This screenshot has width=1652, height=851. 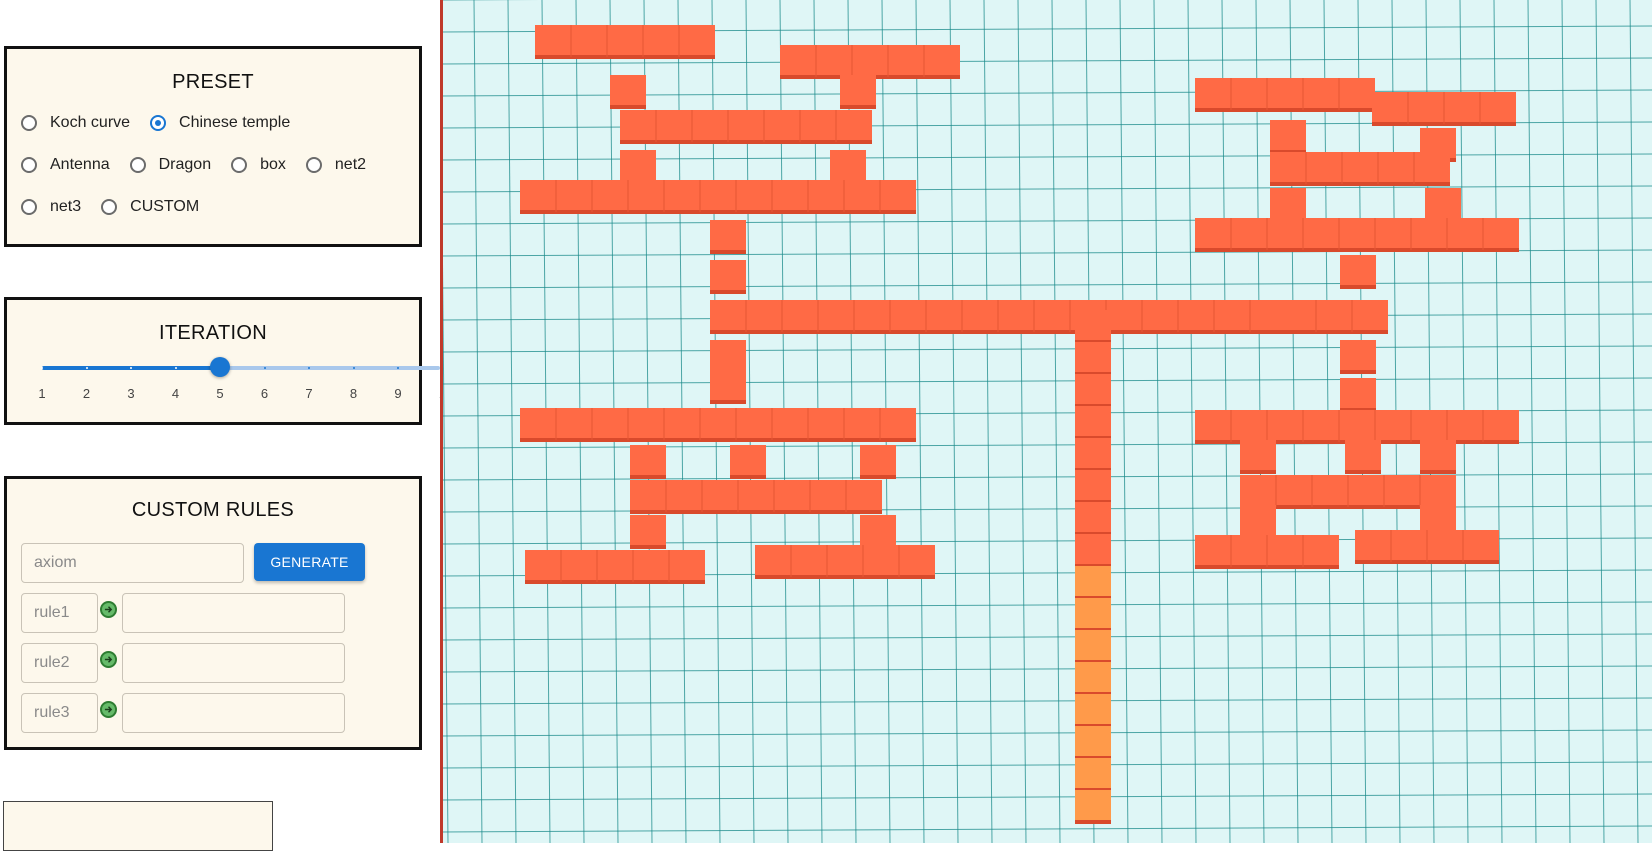 I want to click on preset-option-net3: net3, so click(x=51, y=207).